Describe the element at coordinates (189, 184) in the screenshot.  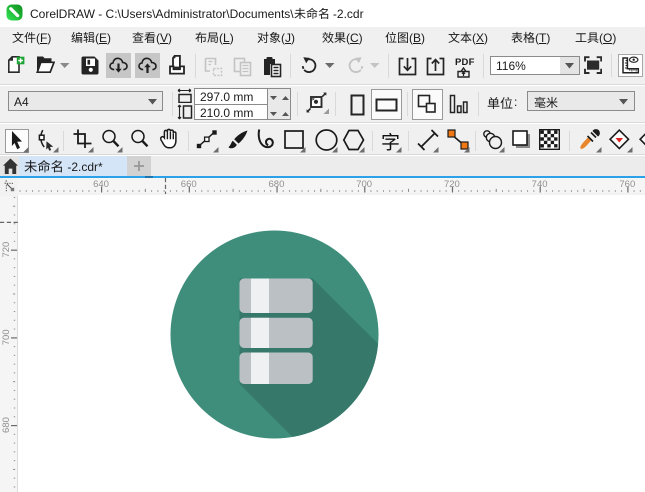
I see `svg-text: 660` at that location.